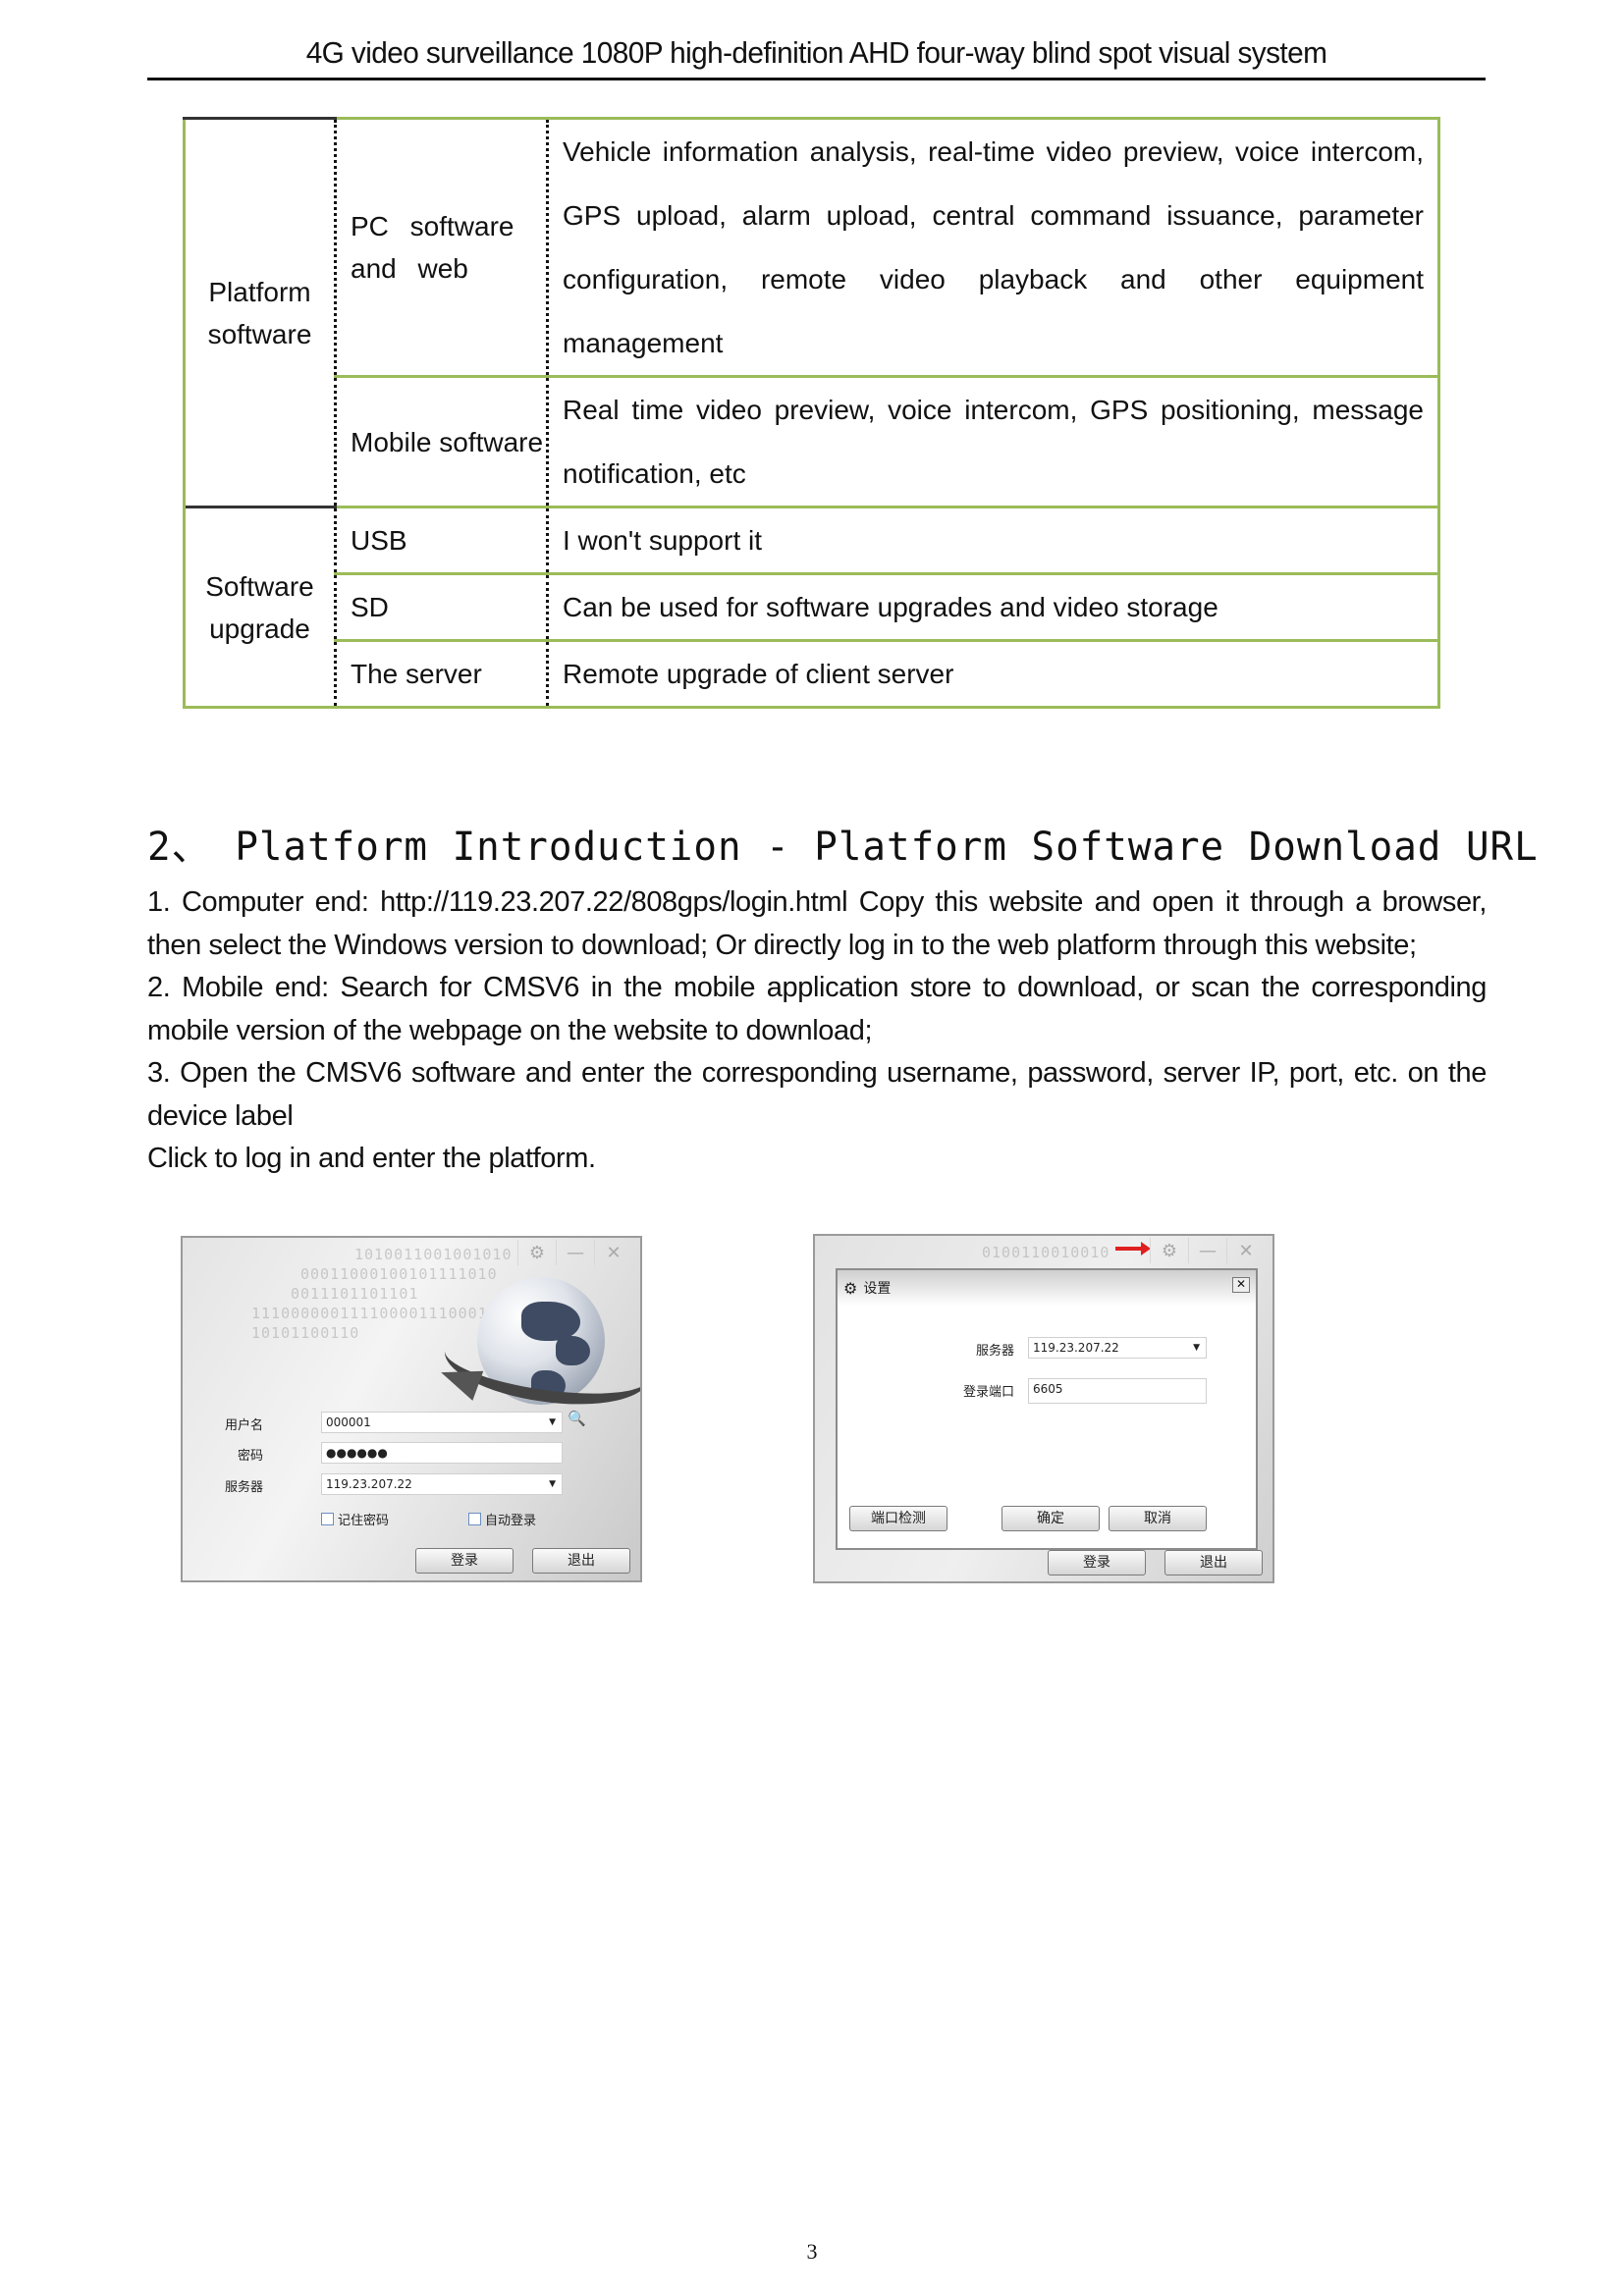  I want to click on paragraph: Click to log in and enter the platform., so click(371, 1158).